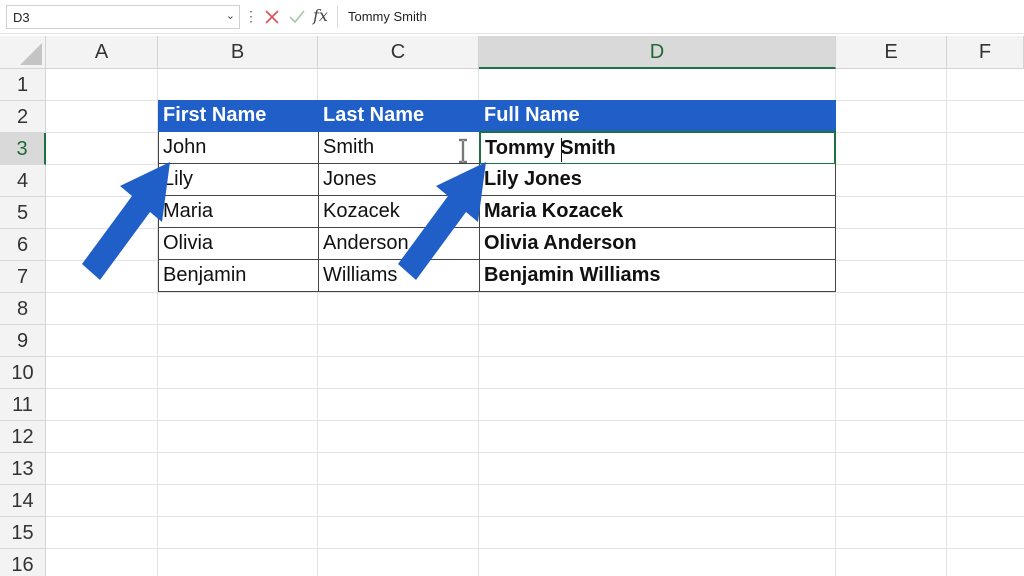 The width and height of the screenshot is (1024, 576). What do you see at coordinates (891, 52) in the screenshot?
I see `column-header-e: E` at bounding box center [891, 52].